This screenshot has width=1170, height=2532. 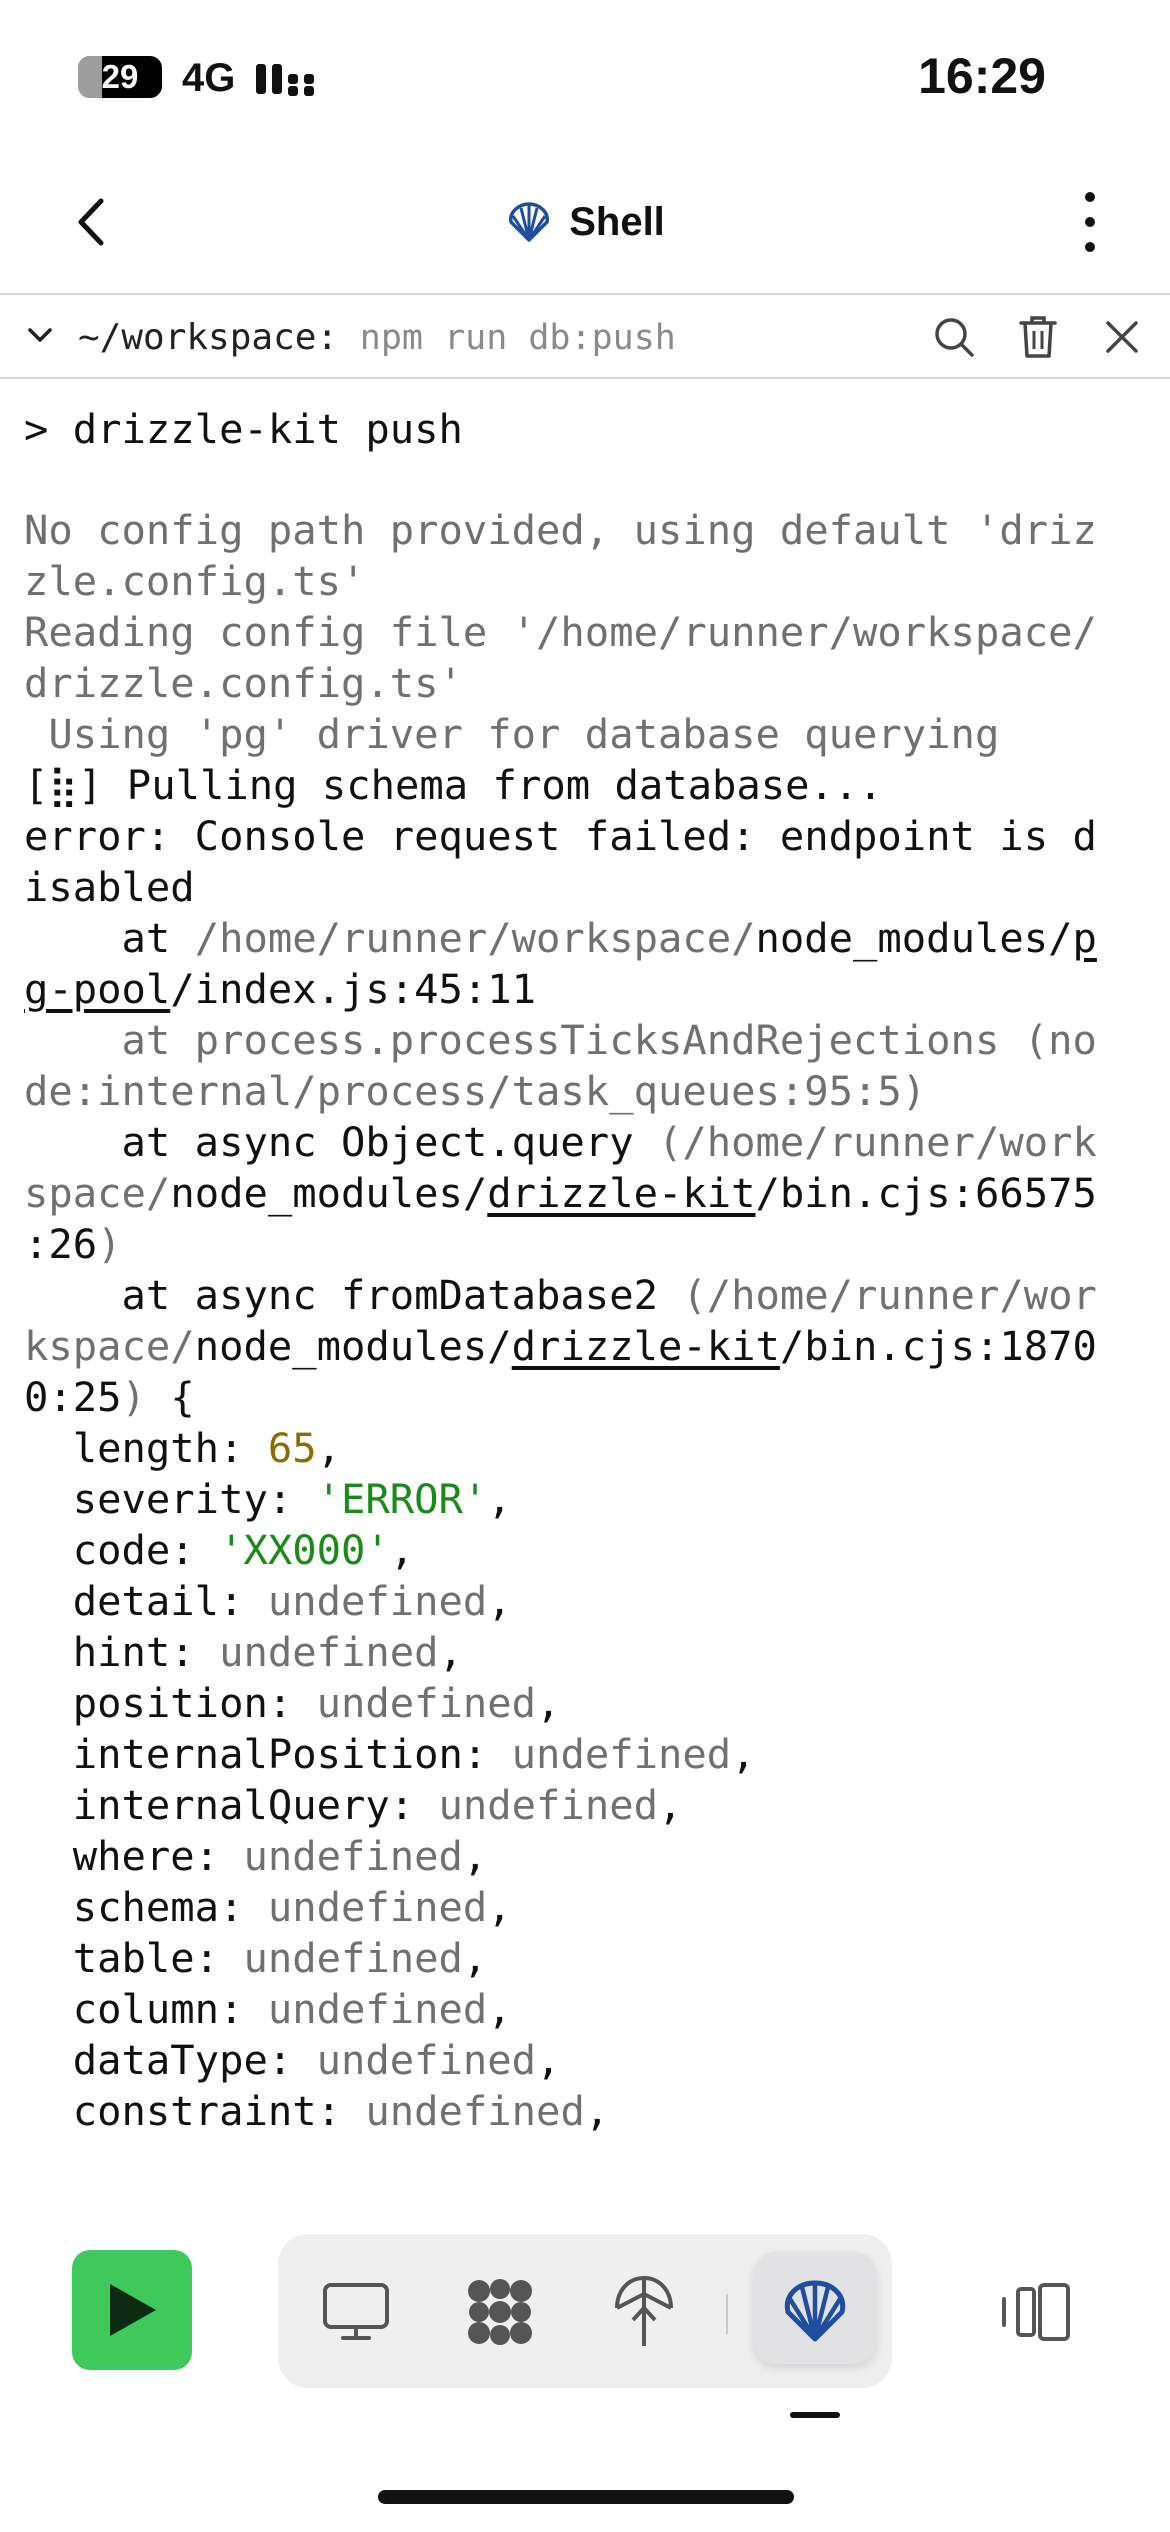 What do you see at coordinates (146, 2009) in the screenshot?
I see `prop-key: column:` at bounding box center [146, 2009].